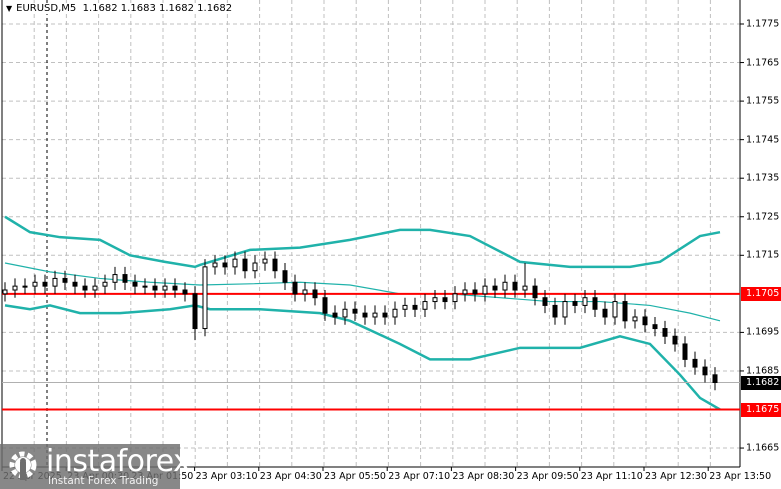  What do you see at coordinates (763, 24) in the screenshot?
I see `price-tick-label: 1.1775` at bounding box center [763, 24].